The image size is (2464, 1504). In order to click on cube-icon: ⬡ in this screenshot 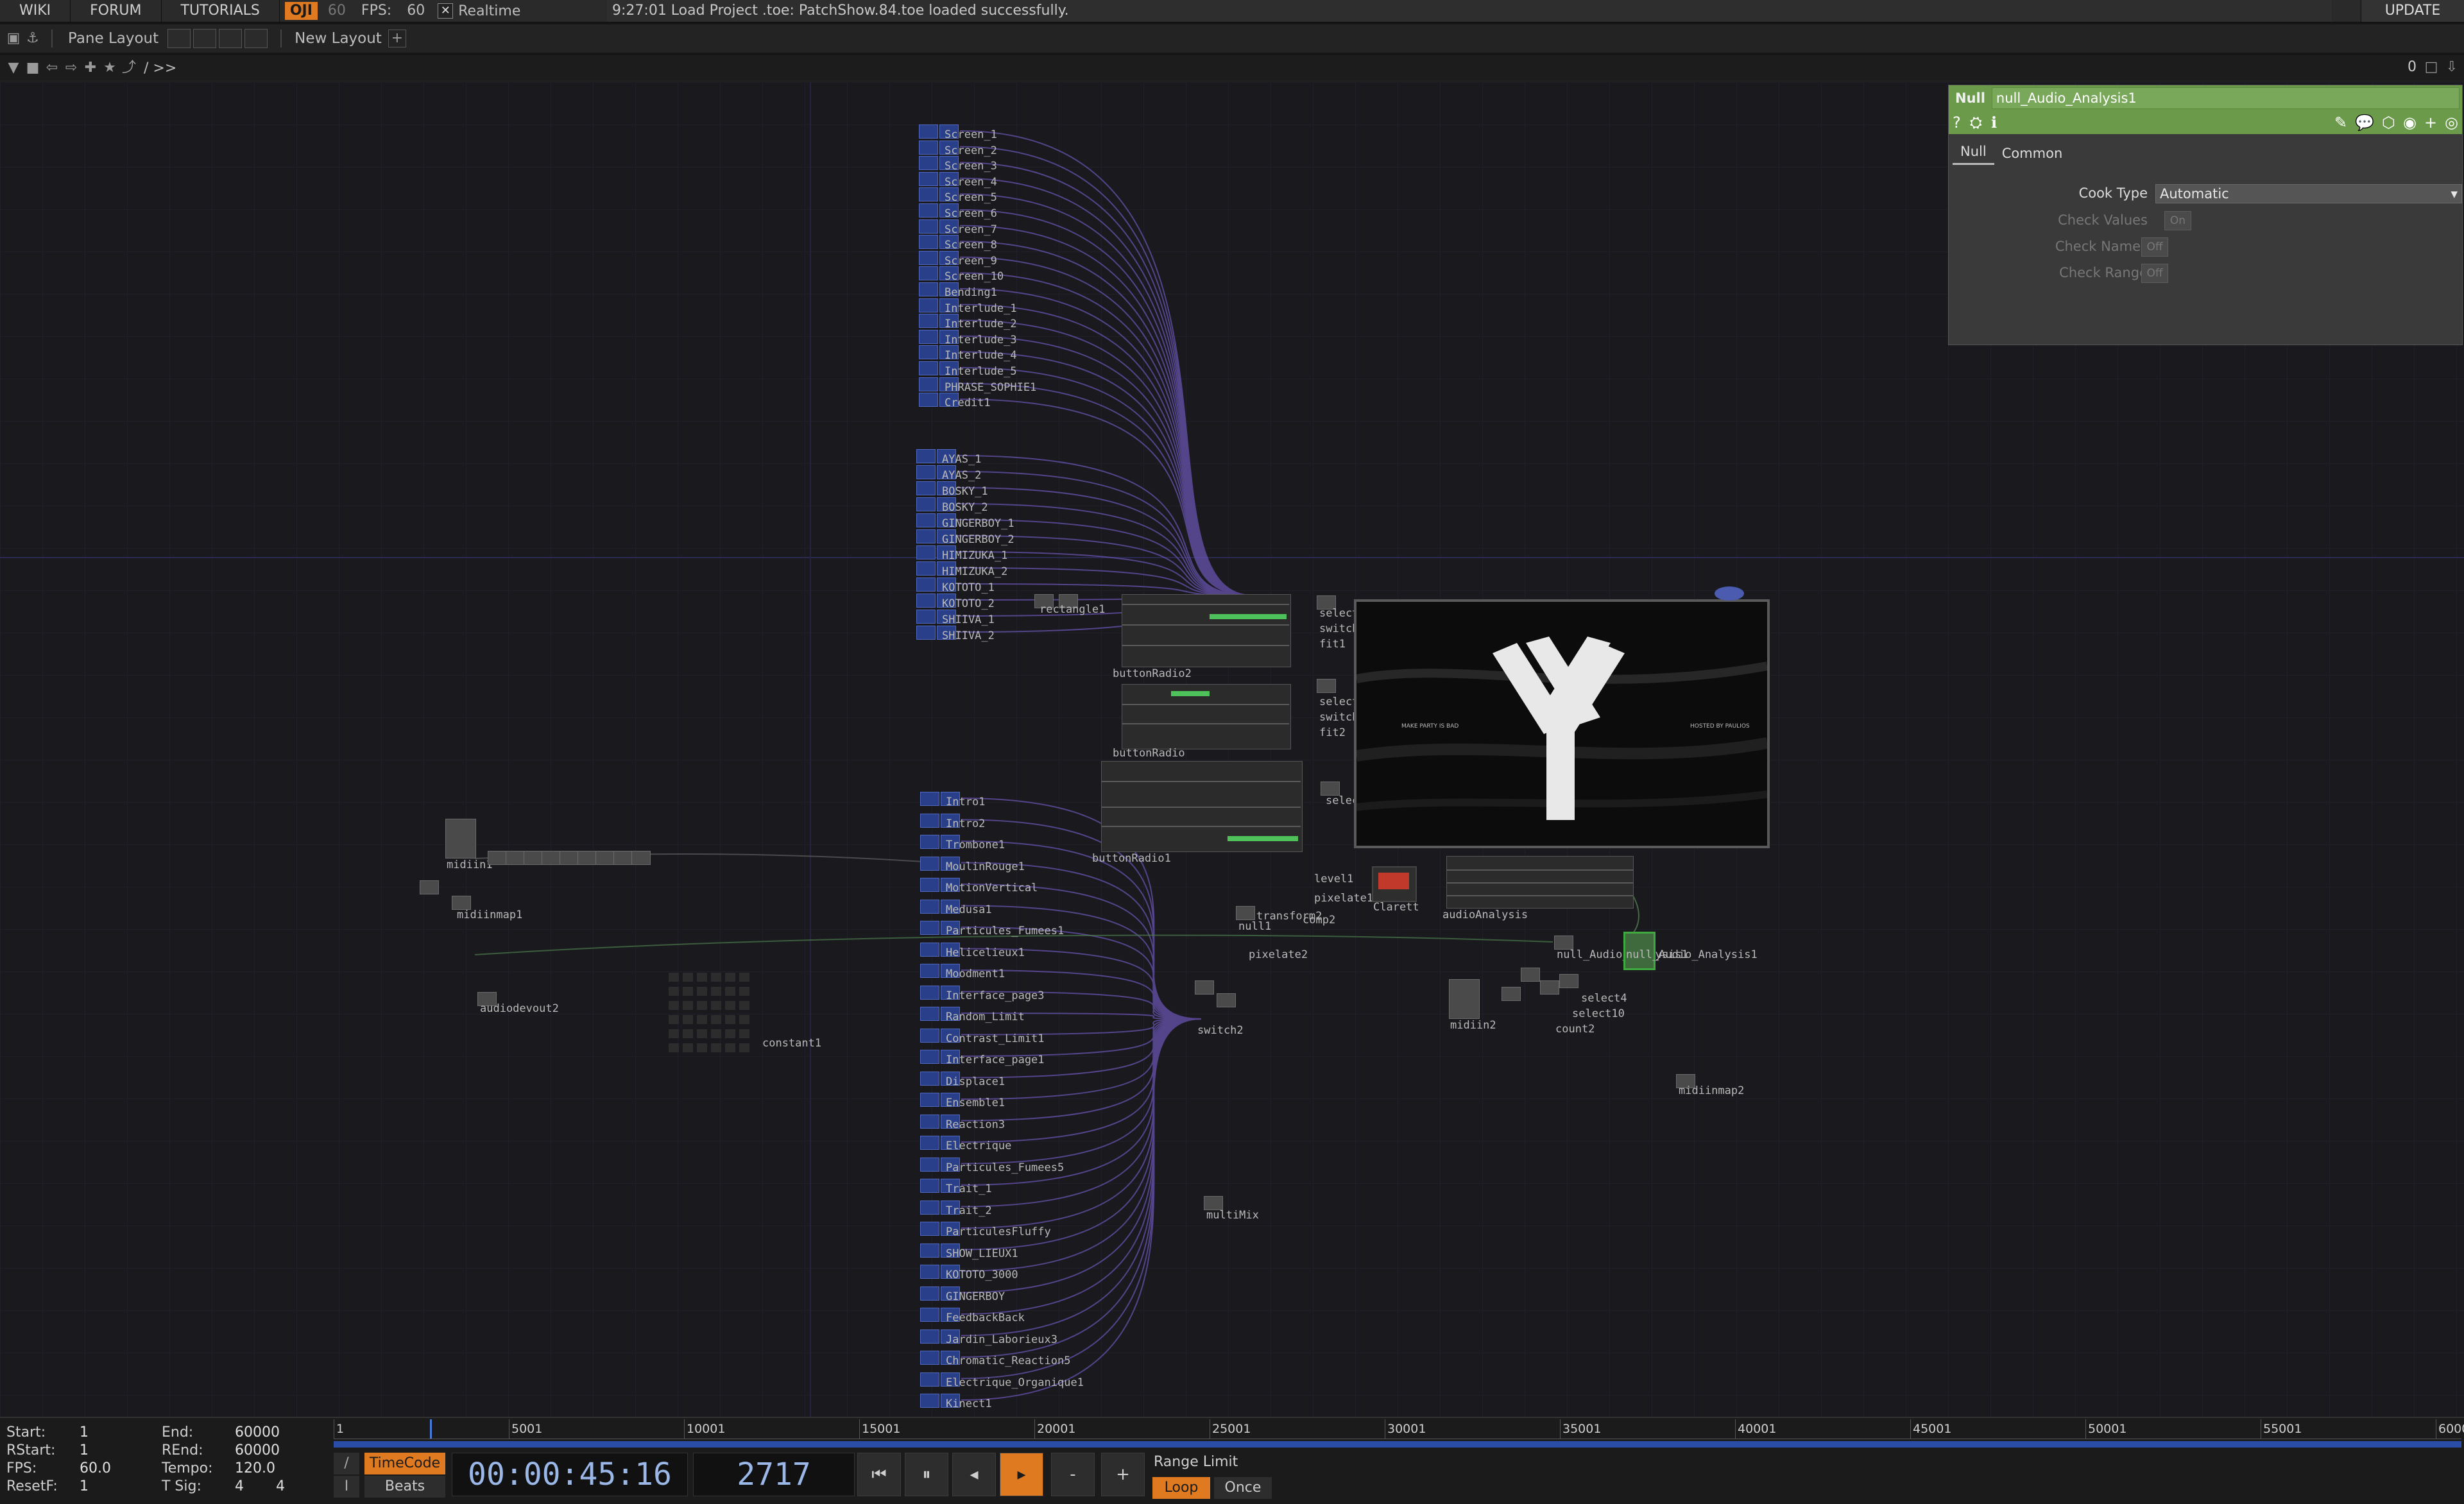, I will do `click(2389, 123)`.